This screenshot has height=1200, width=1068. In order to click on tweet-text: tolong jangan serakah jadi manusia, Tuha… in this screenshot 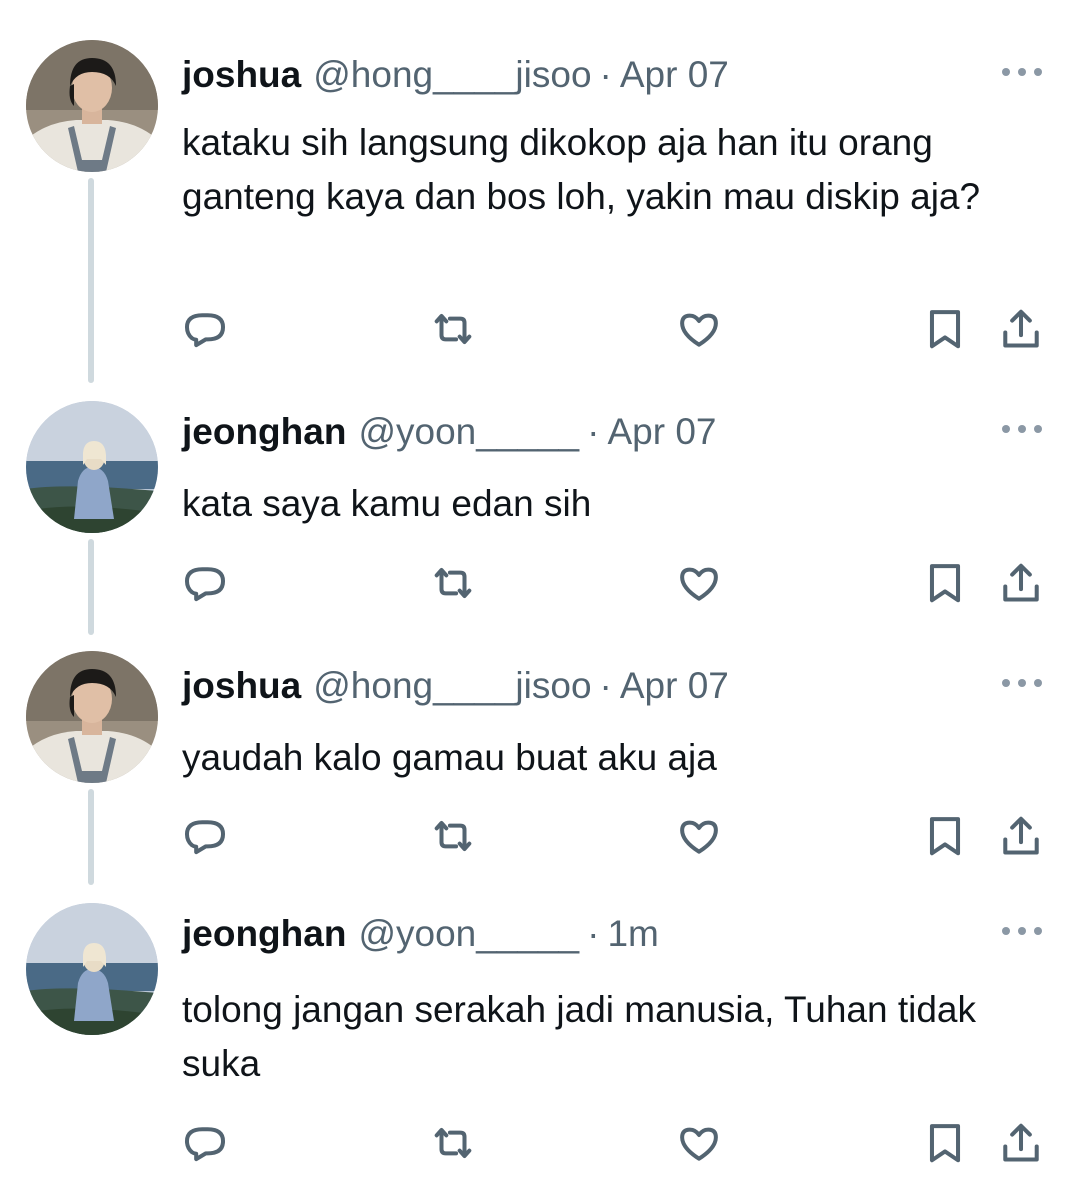, I will do `click(579, 1036)`.